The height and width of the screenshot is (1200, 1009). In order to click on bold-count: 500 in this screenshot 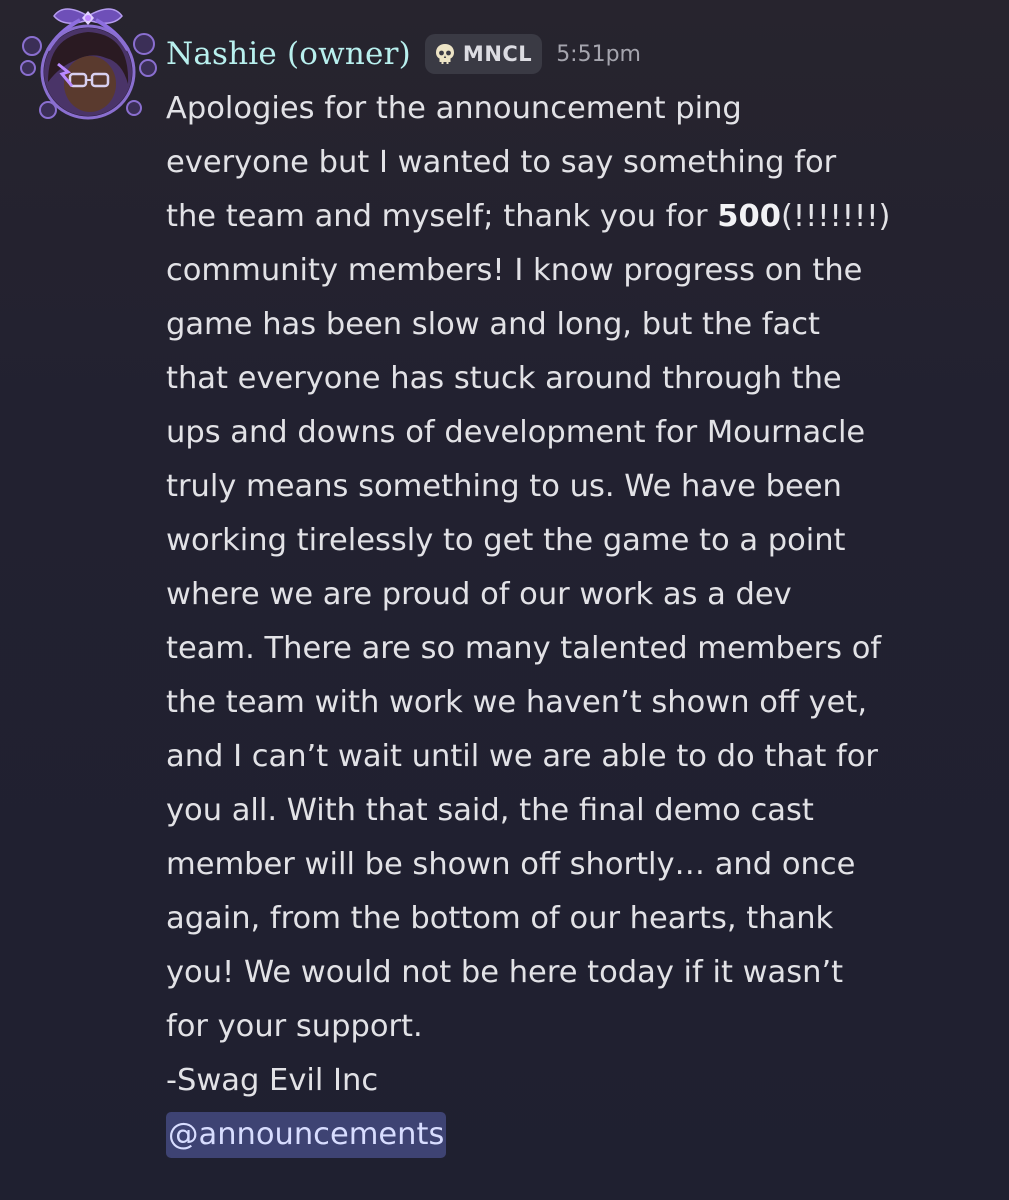, I will do `click(749, 216)`.